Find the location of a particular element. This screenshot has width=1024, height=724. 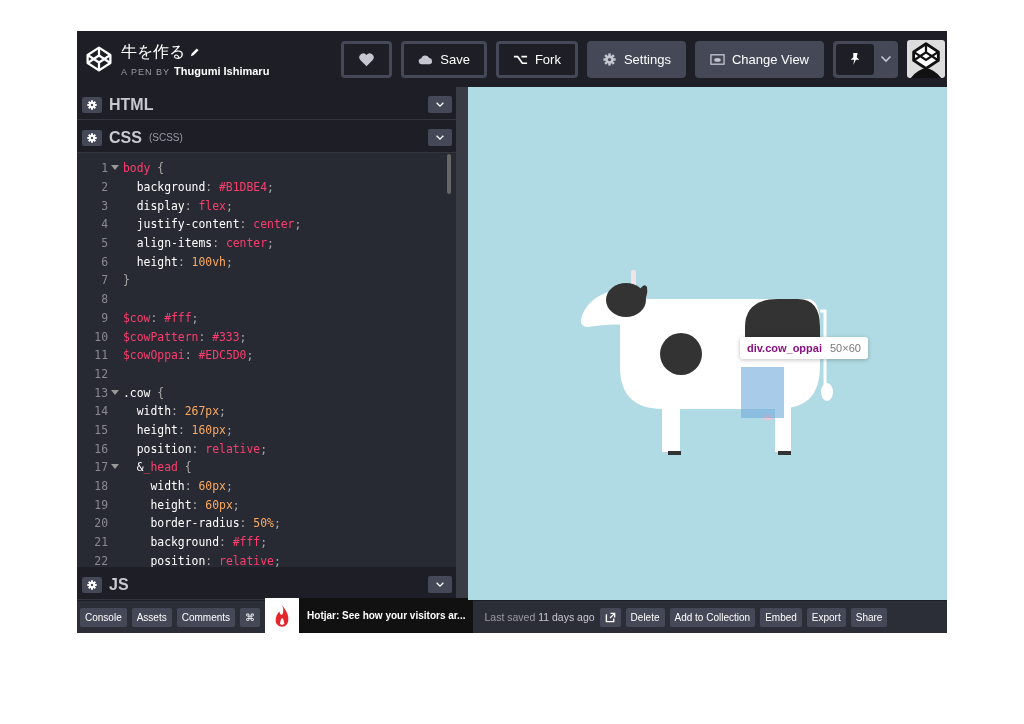

pin-button is located at coordinates (855, 59).